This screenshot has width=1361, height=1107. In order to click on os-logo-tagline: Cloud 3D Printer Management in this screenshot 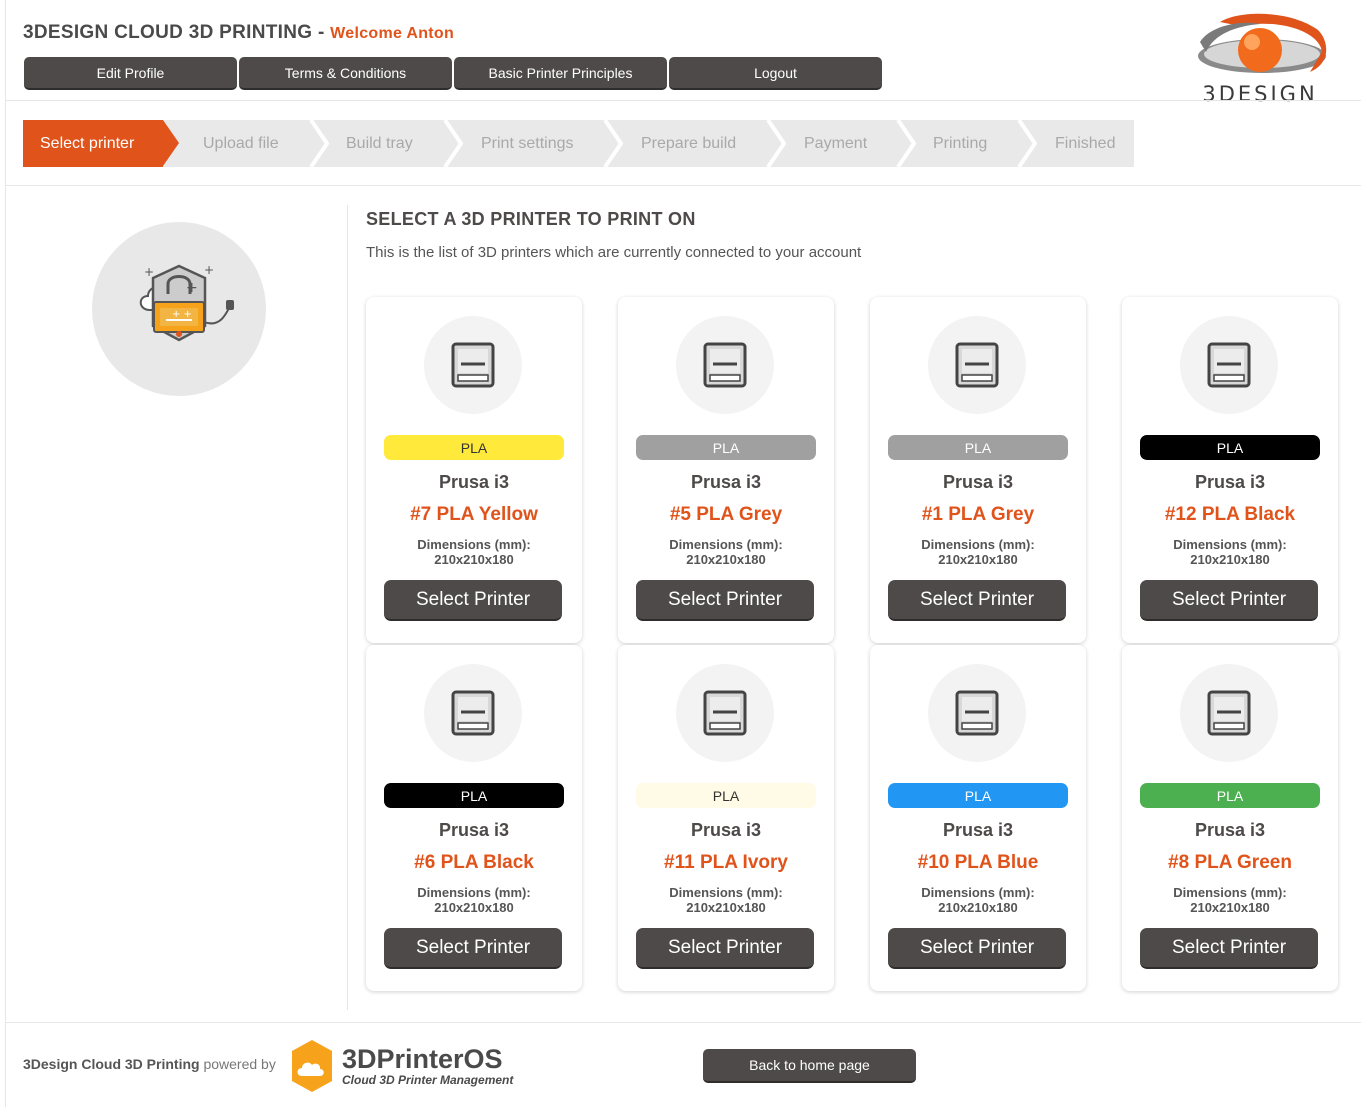, I will do `click(428, 1080)`.